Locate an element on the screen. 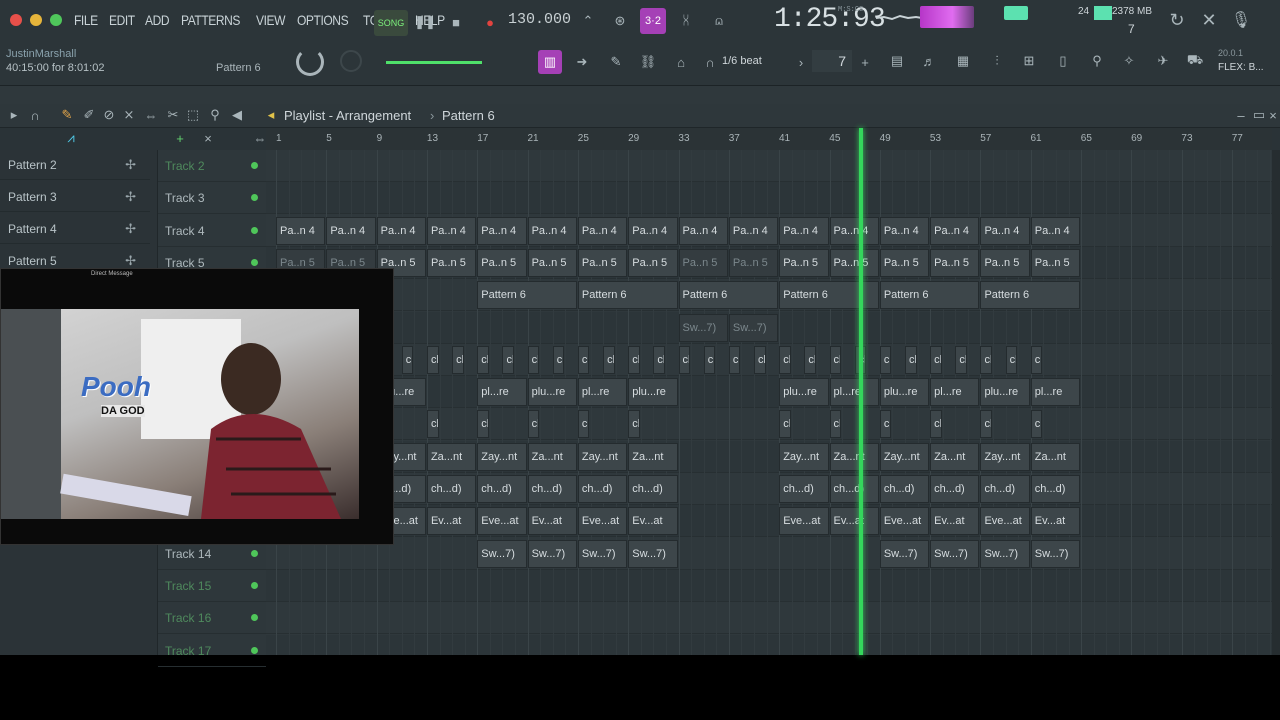 This screenshot has width=1280, height=720. menu-view: VIEW is located at coordinates (270, 20).